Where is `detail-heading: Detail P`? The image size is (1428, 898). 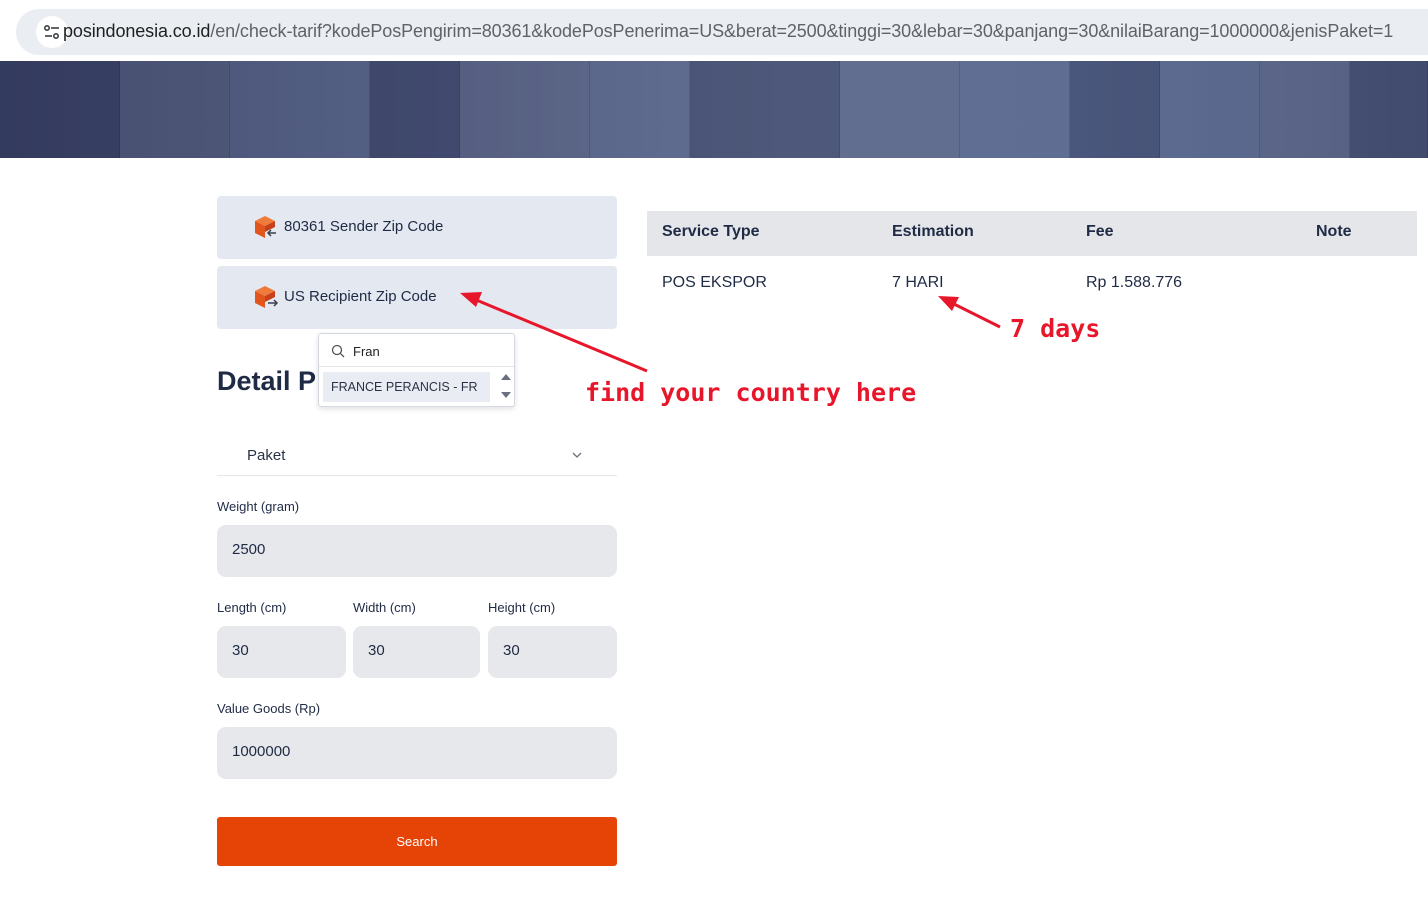
detail-heading: Detail P is located at coordinates (267, 381).